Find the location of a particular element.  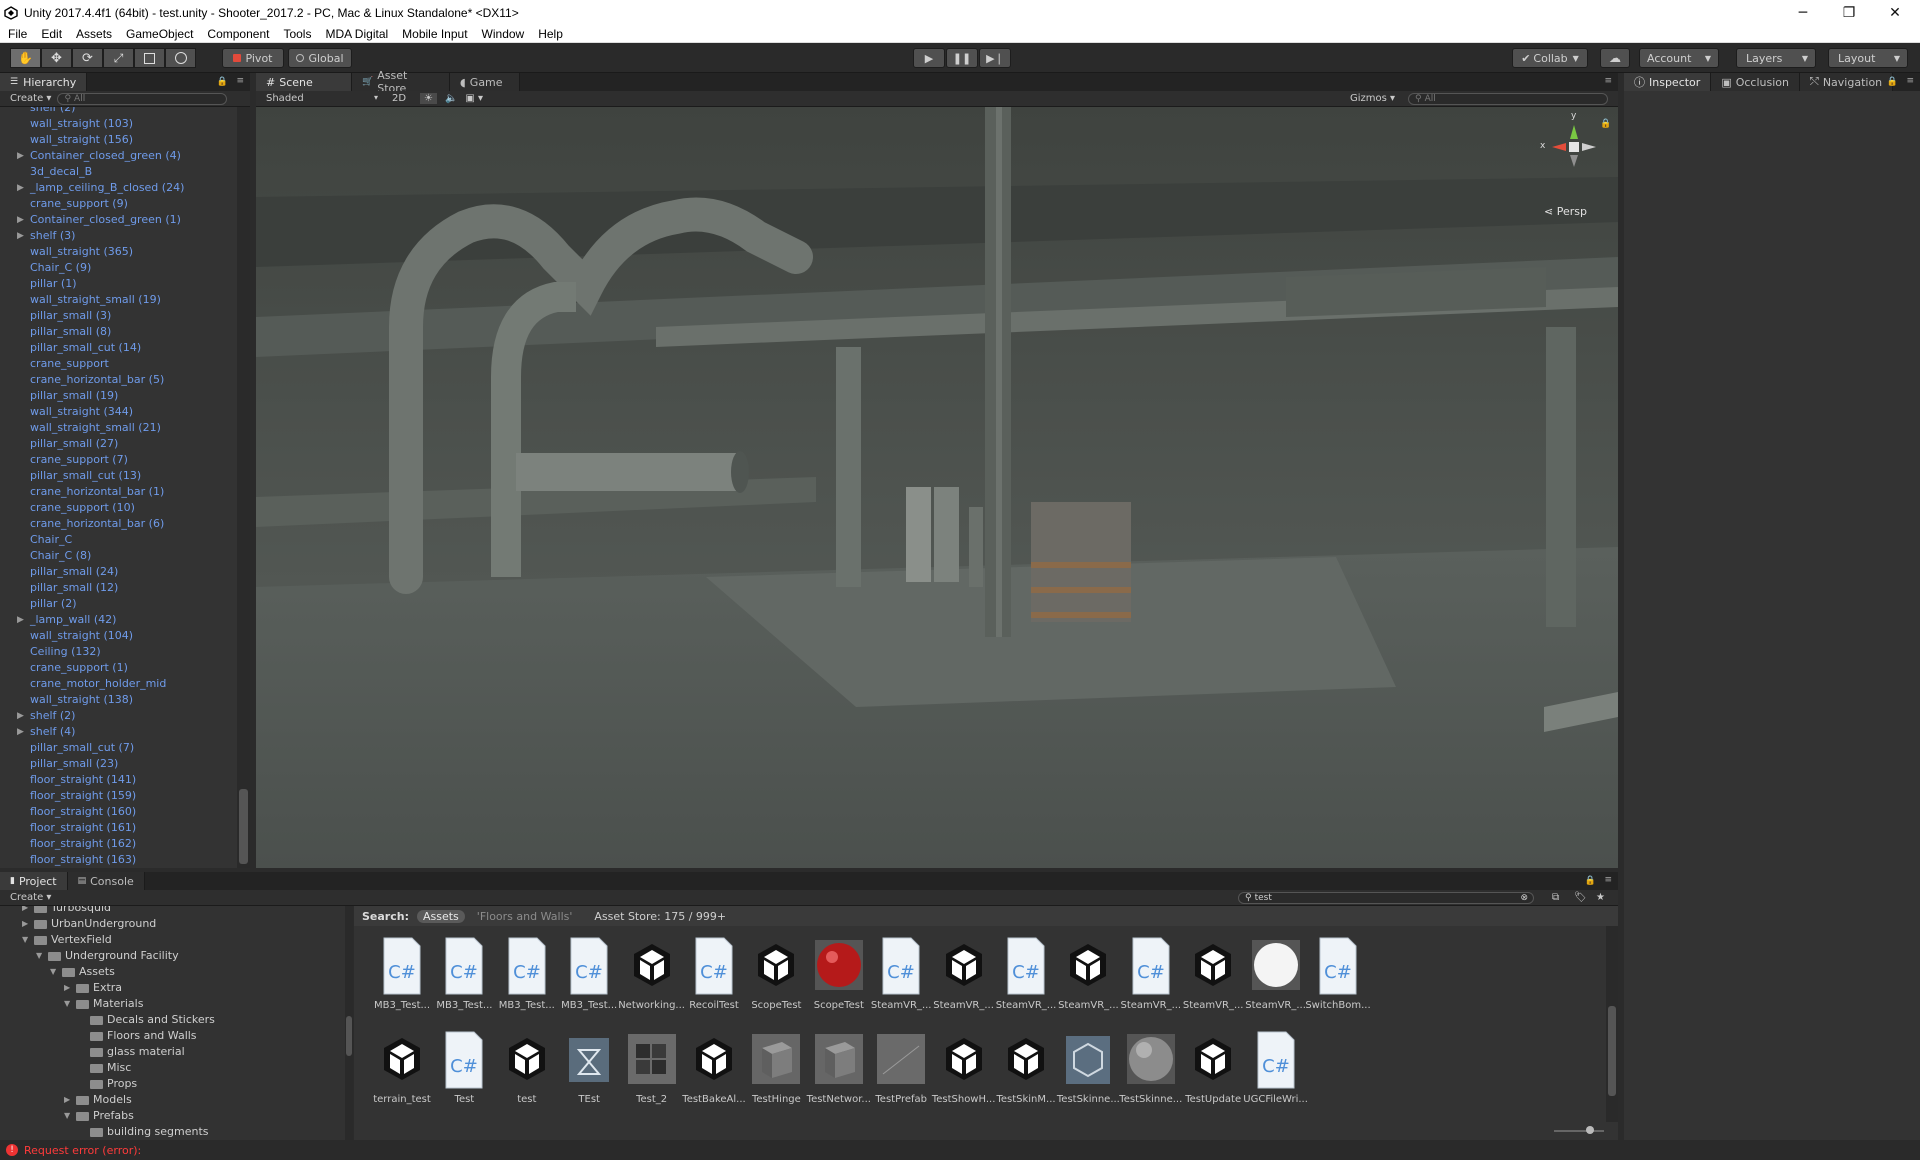

hierarchy-item: crane_horizontal_bar (6) is located at coordinates (118, 524).